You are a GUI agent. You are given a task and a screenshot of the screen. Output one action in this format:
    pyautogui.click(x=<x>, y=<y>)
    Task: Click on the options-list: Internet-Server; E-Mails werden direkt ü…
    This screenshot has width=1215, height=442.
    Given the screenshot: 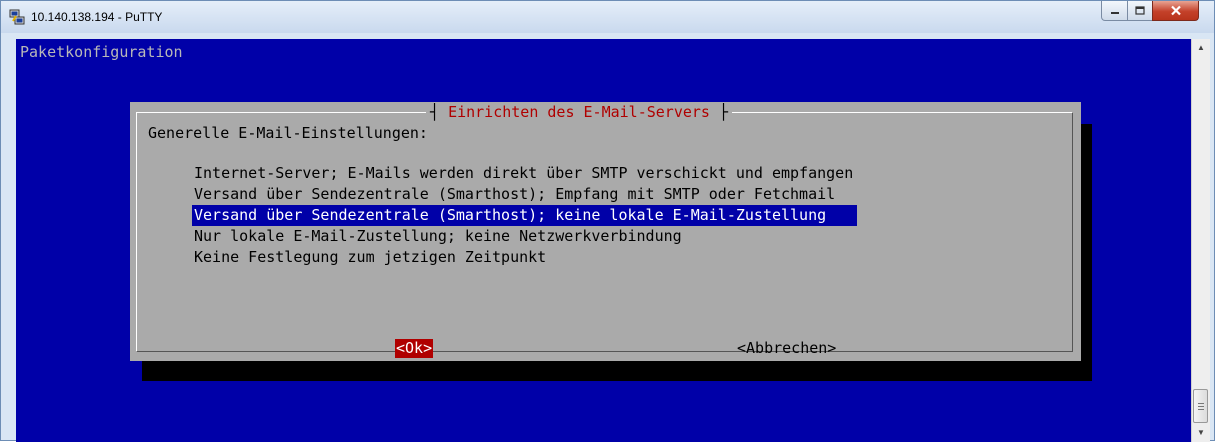 What is the action you would take?
    pyautogui.click(x=525, y=215)
    